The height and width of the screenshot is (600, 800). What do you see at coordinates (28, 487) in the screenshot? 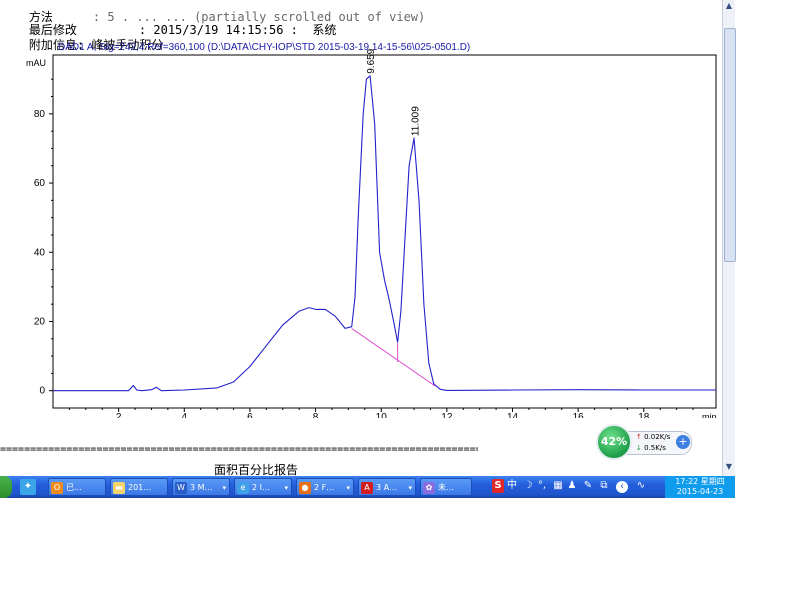
I see `qq-icon: ✦` at bounding box center [28, 487].